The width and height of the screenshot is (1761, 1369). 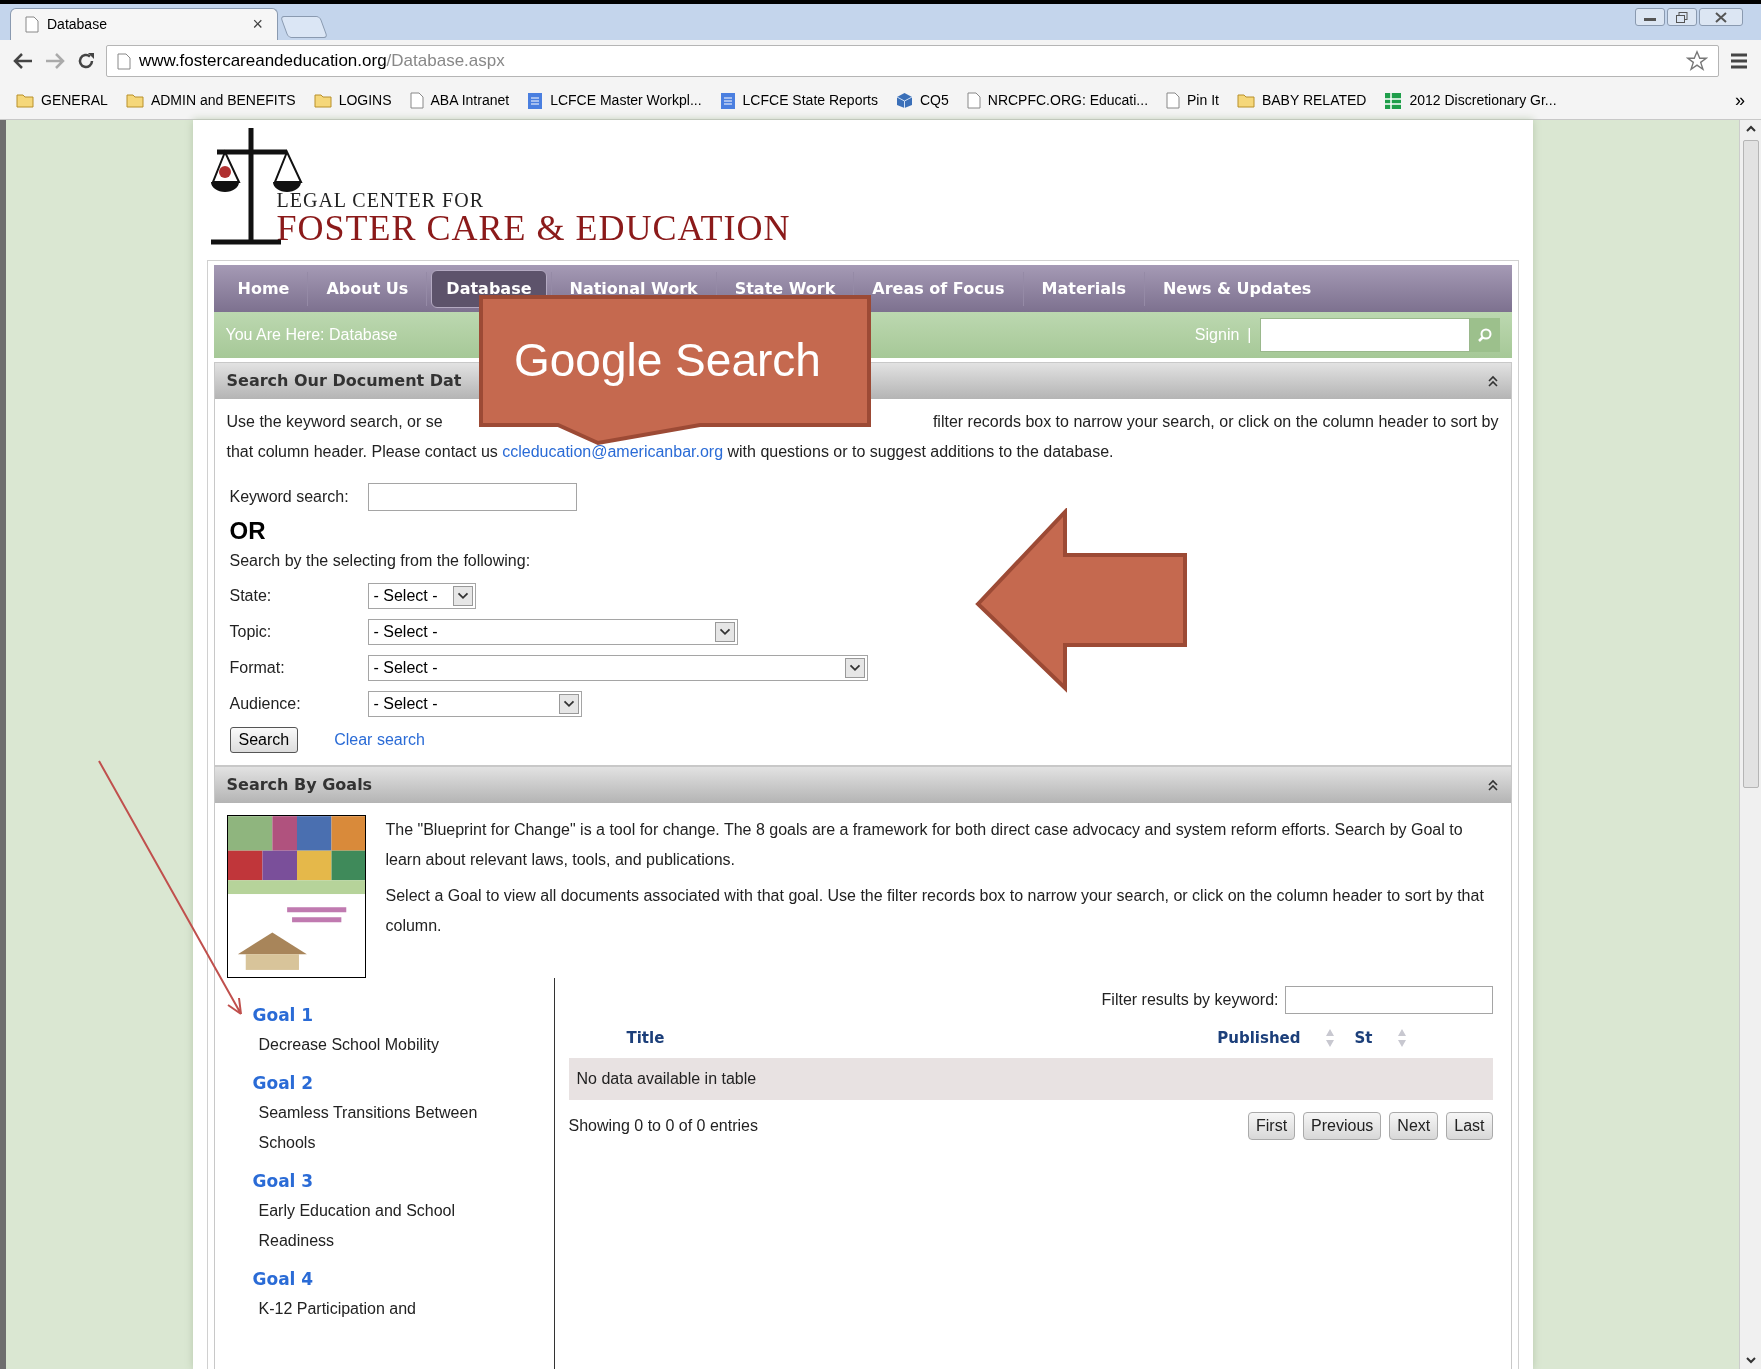 What do you see at coordinates (337, 1309) in the screenshot?
I see `goal-description: K-12 Participation and` at bounding box center [337, 1309].